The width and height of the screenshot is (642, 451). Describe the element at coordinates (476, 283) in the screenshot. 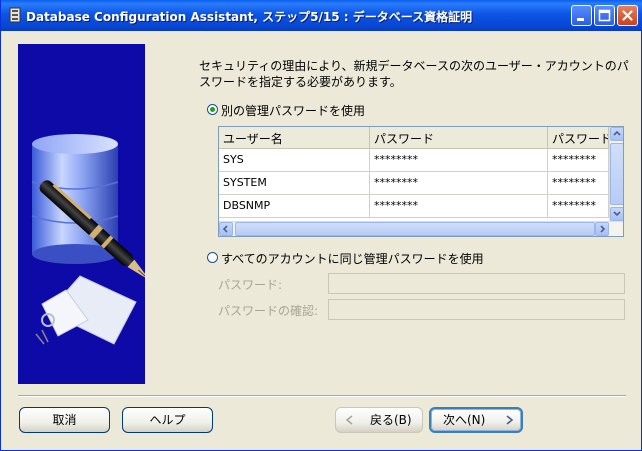

I see `password-input` at that location.